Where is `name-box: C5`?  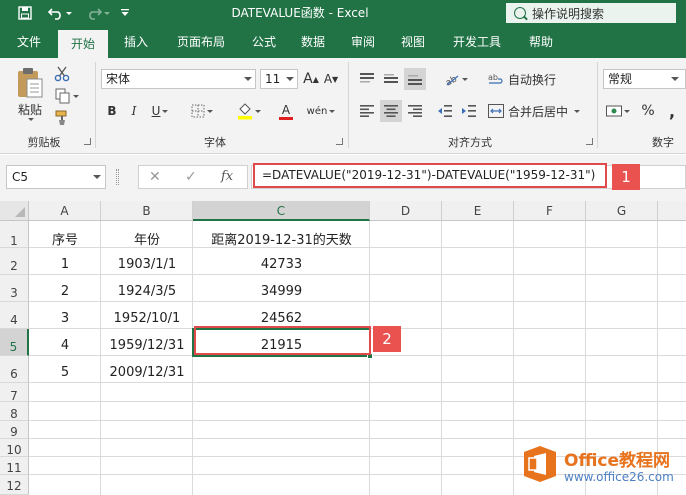
name-box: C5 is located at coordinates (56, 177).